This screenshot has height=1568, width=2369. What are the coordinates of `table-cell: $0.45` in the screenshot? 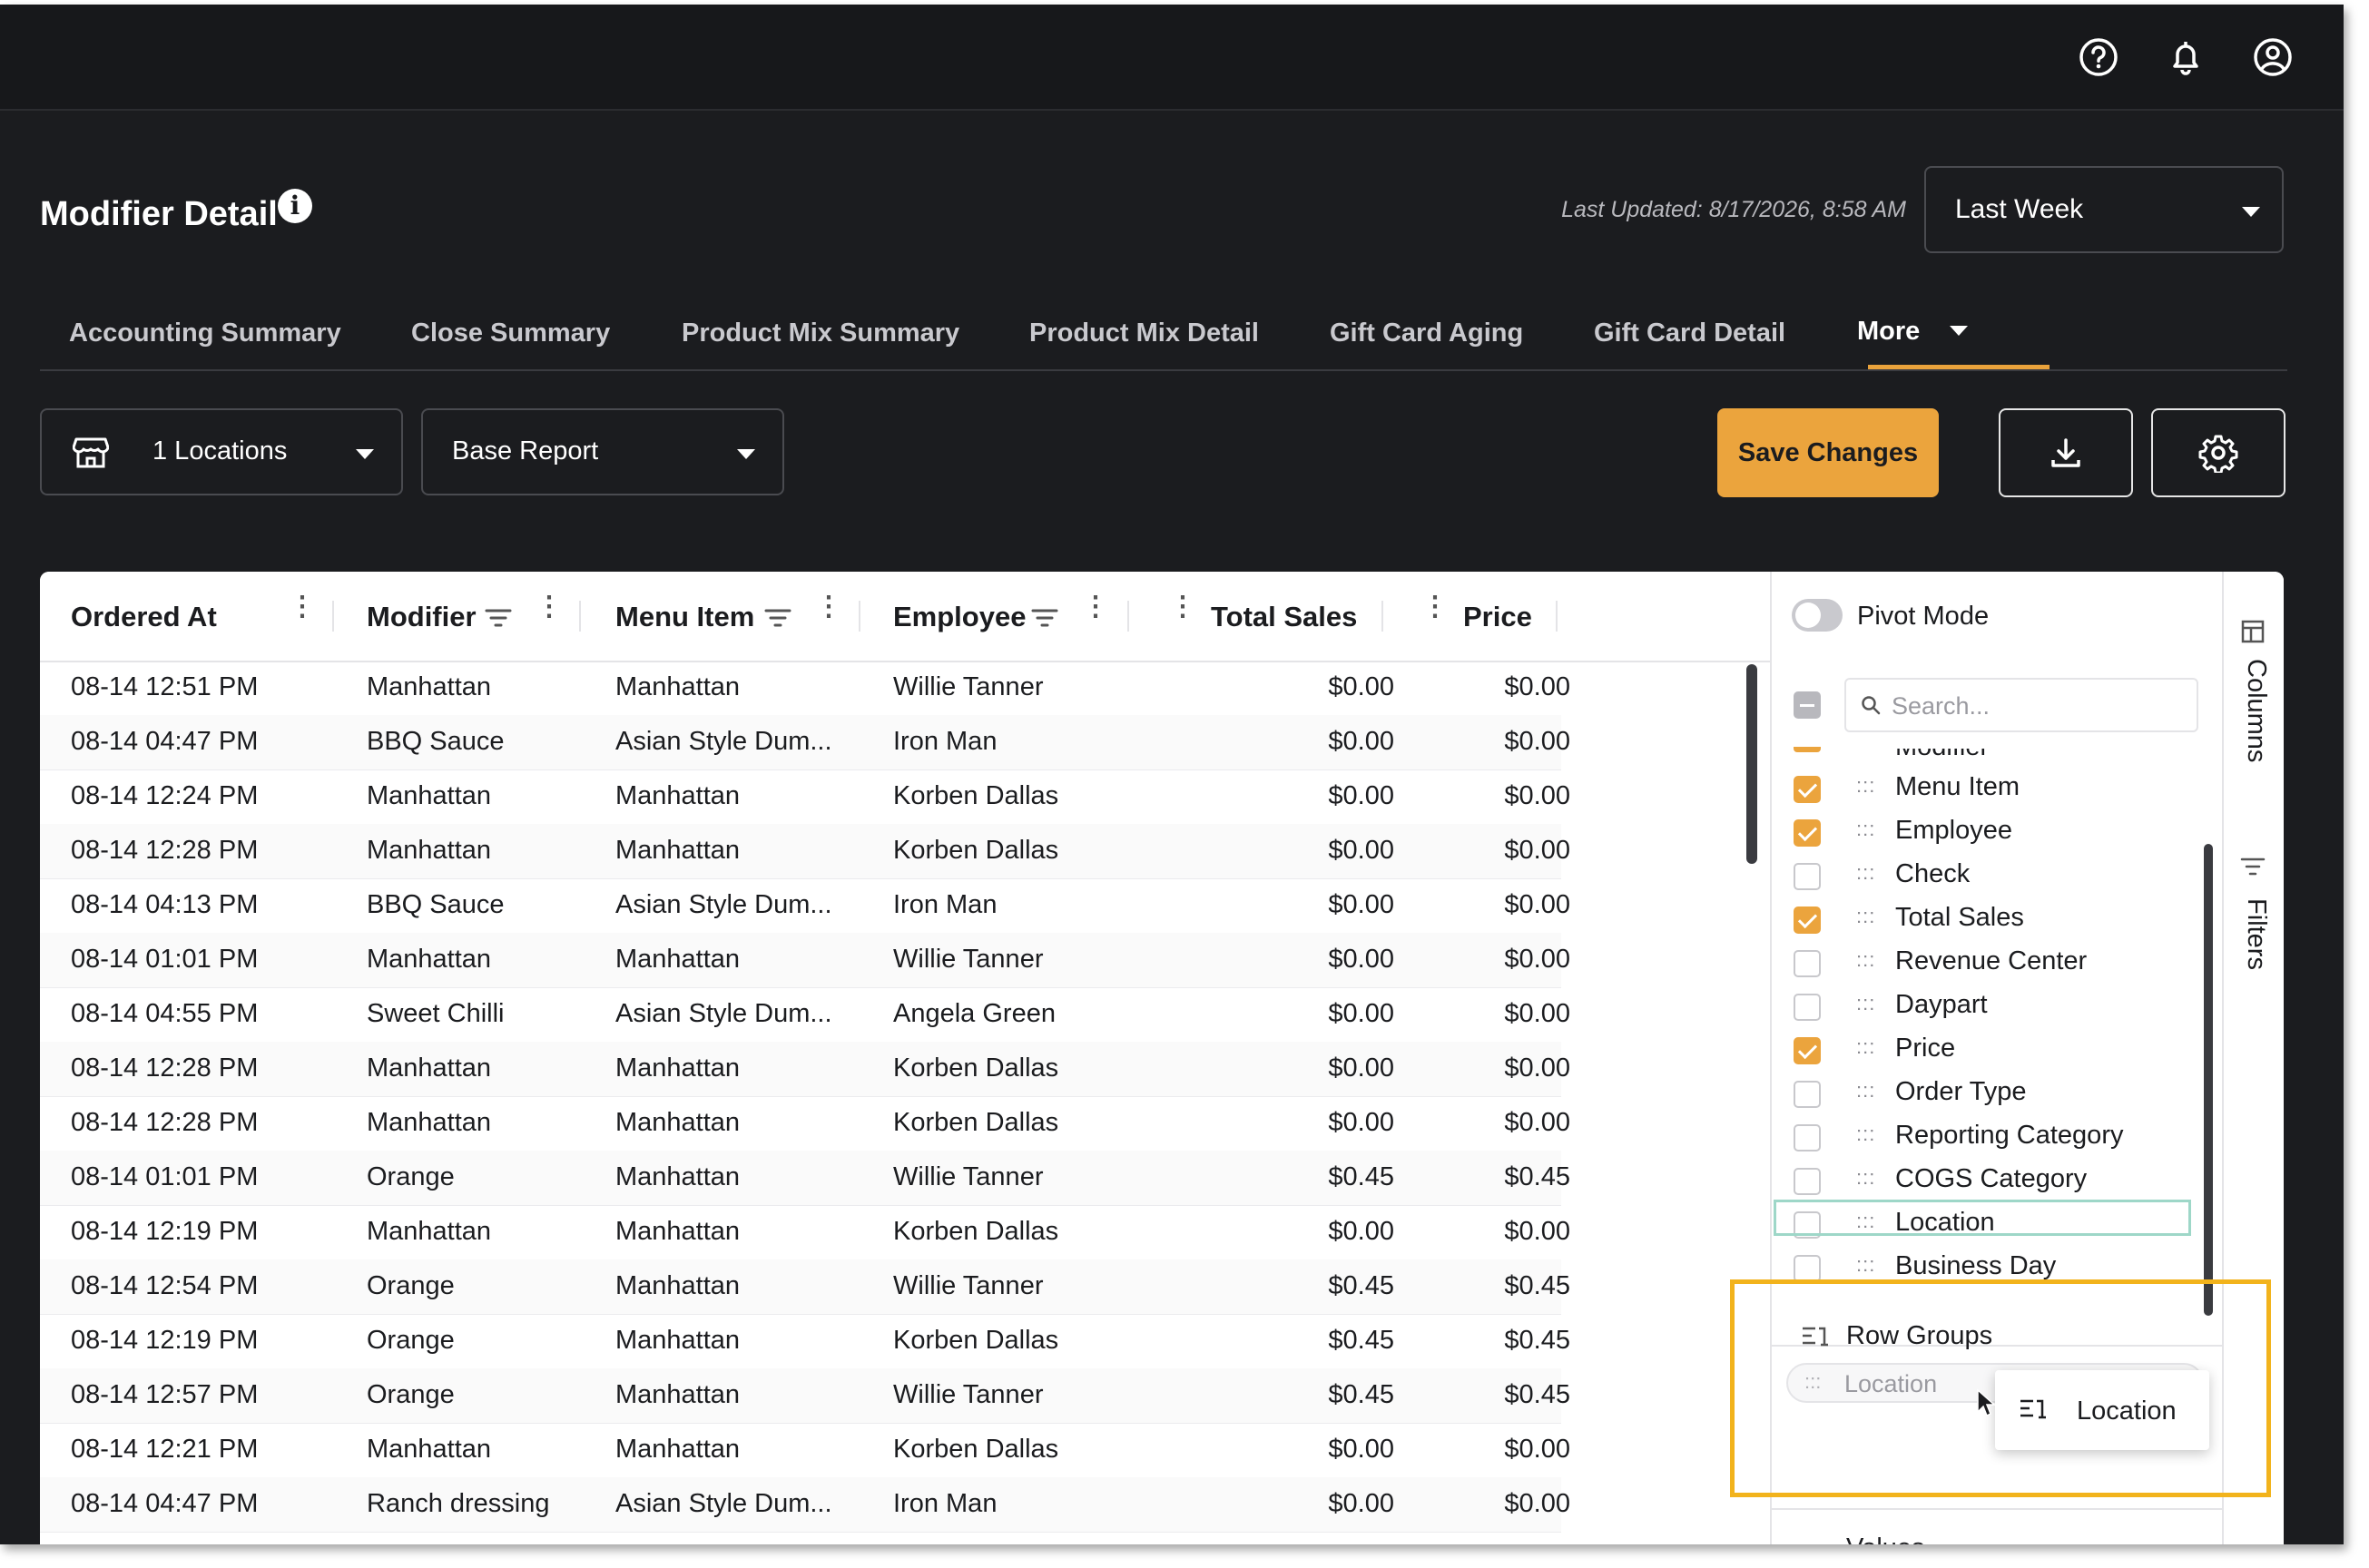 It's located at (1361, 1340).